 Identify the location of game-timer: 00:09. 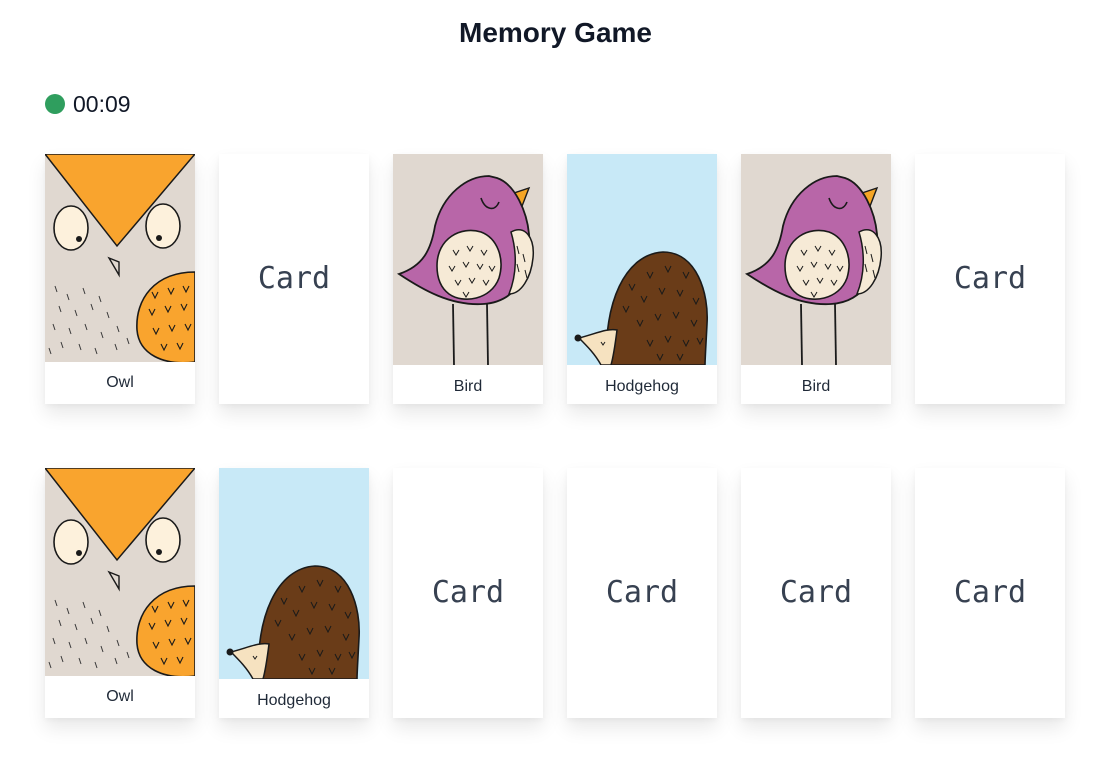
(88, 104).